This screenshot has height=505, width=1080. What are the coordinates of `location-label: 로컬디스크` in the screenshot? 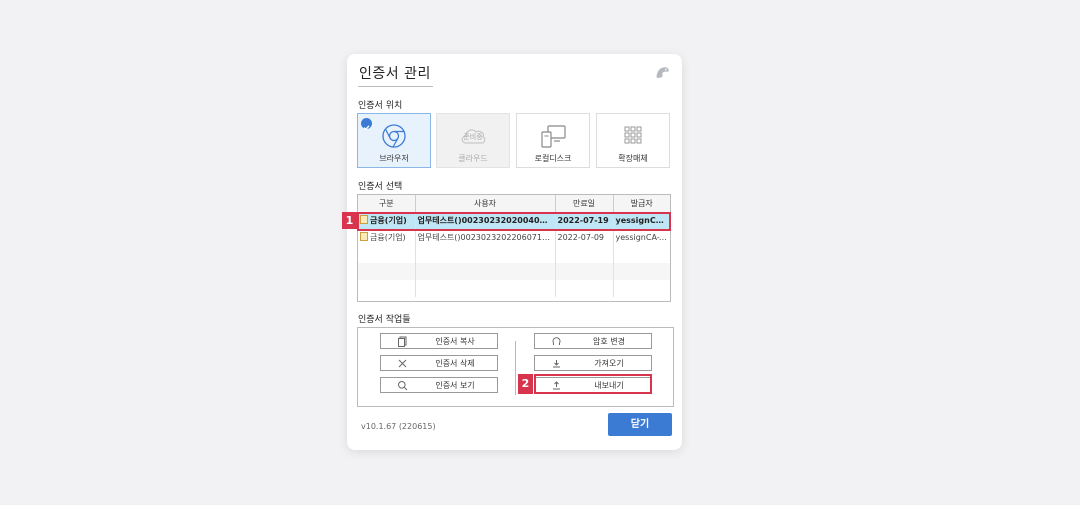 It's located at (553, 158).